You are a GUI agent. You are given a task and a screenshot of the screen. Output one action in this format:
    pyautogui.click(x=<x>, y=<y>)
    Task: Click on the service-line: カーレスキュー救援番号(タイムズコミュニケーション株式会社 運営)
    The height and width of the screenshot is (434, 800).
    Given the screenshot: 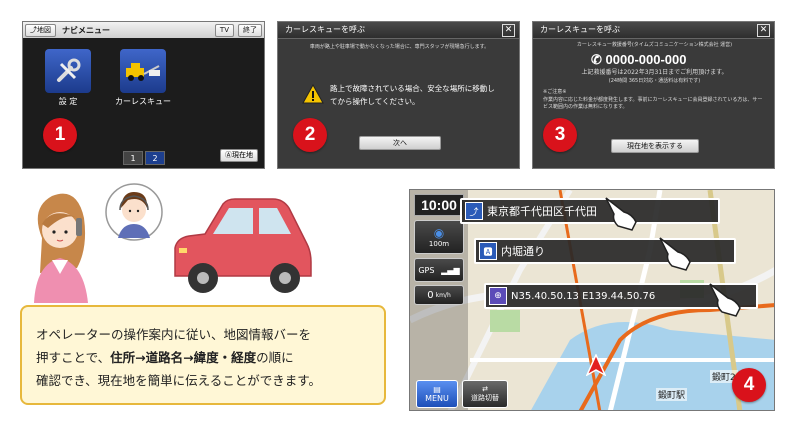 What is the action you would take?
    pyautogui.click(x=654, y=45)
    